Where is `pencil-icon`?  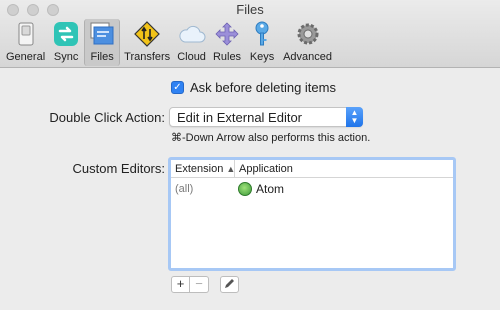
pencil-icon is located at coordinates (229, 285).